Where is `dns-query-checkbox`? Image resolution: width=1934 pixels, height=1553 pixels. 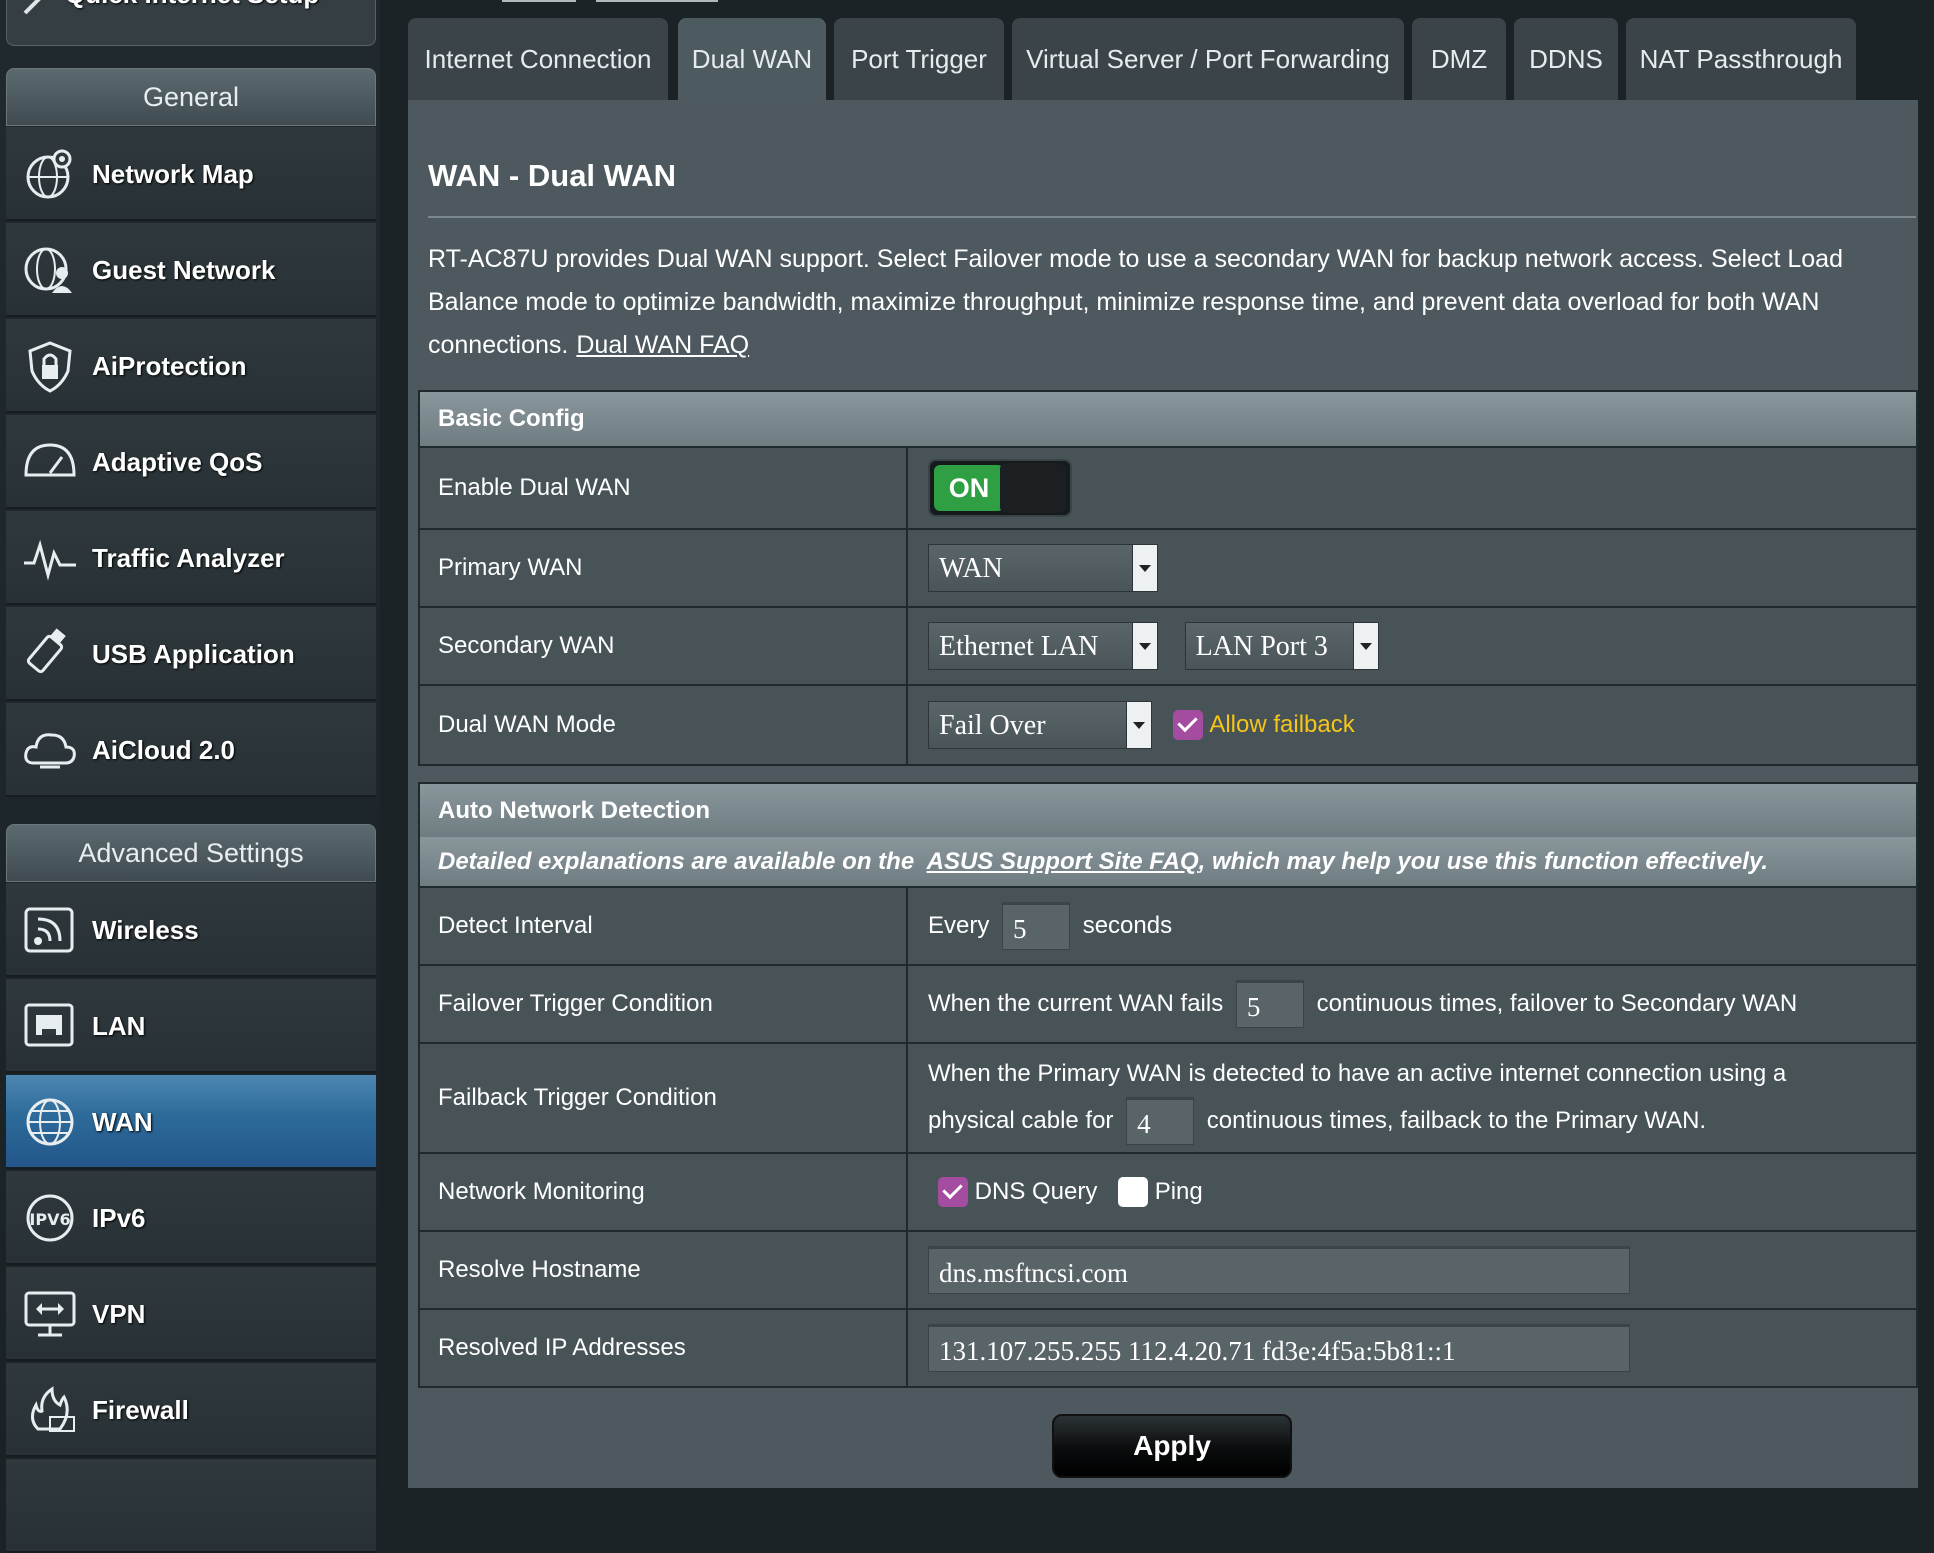 dns-query-checkbox is located at coordinates (953, 1192).